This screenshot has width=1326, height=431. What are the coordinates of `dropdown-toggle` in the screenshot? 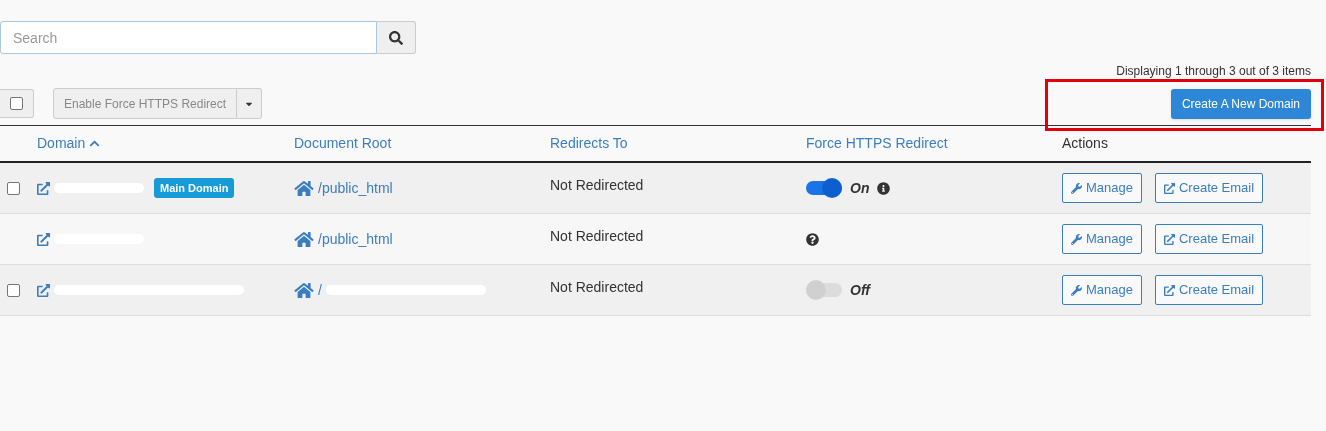 It's located at (250, 103).